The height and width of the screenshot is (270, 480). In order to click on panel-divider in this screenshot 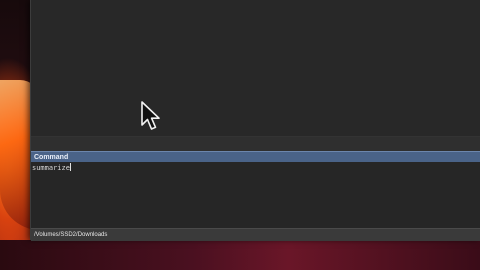, I will do `click(255, 143)`.